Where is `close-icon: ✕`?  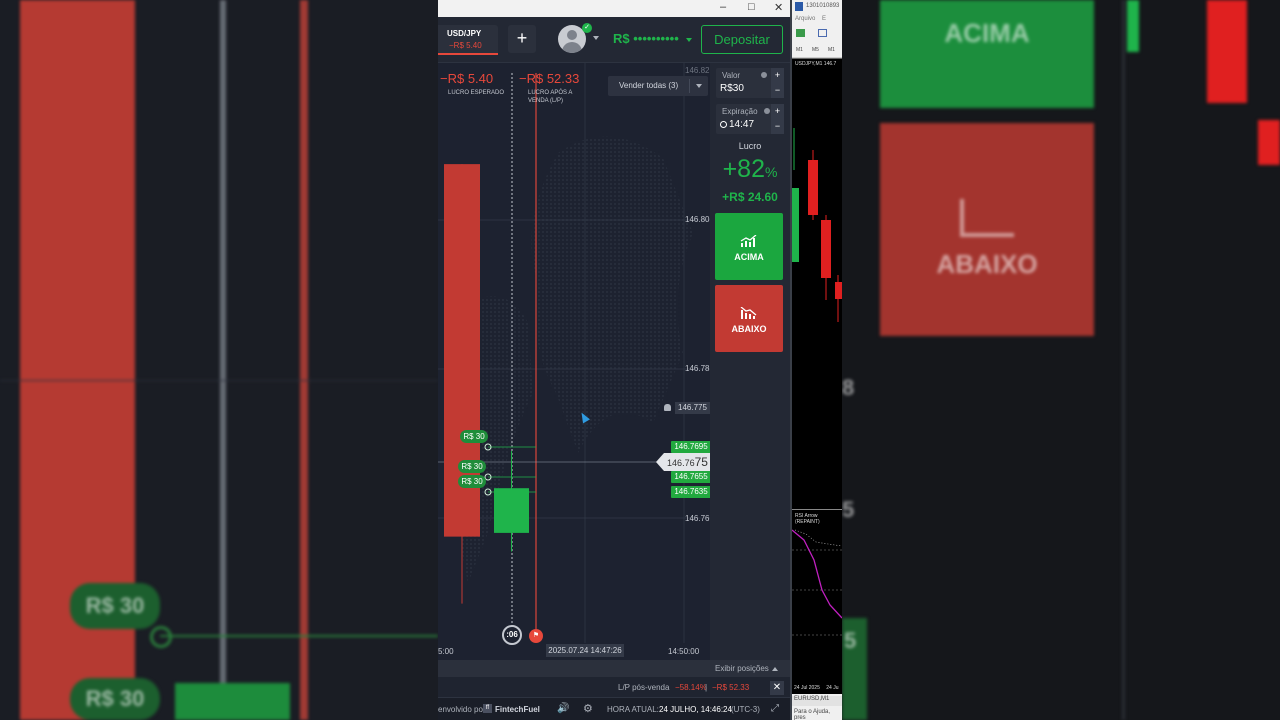
close-icon: ✕ is located at coordinates (777, 688).